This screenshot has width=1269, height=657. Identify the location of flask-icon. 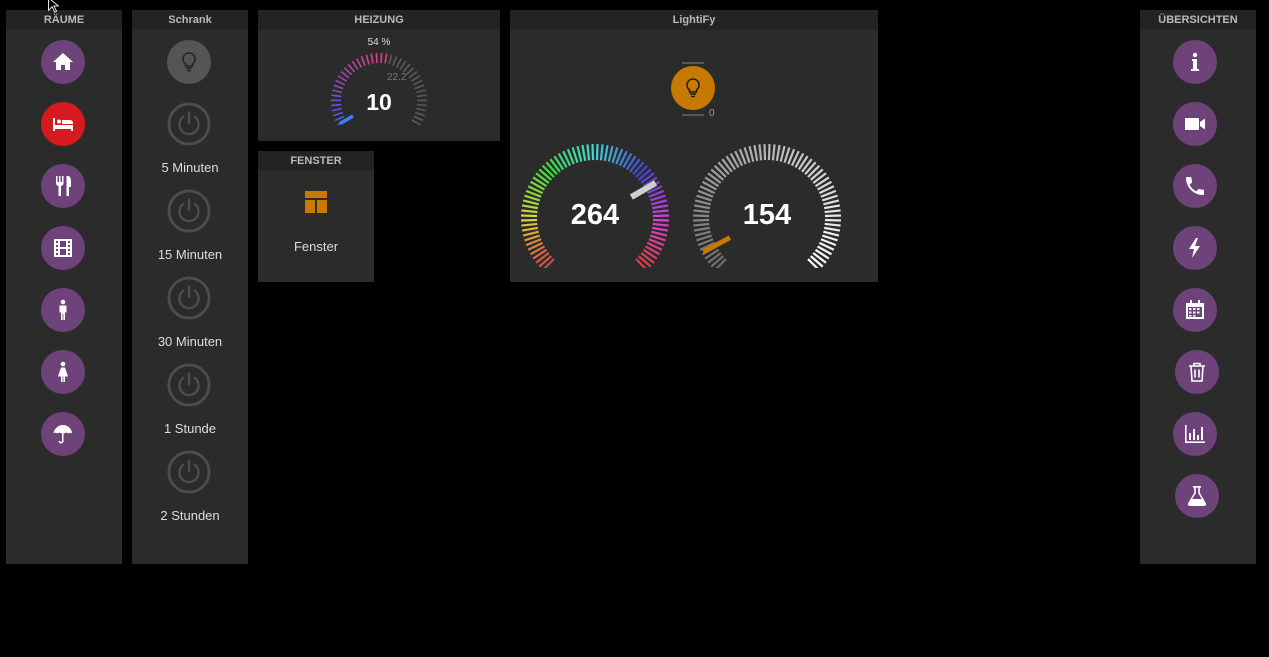
(1197, 496).